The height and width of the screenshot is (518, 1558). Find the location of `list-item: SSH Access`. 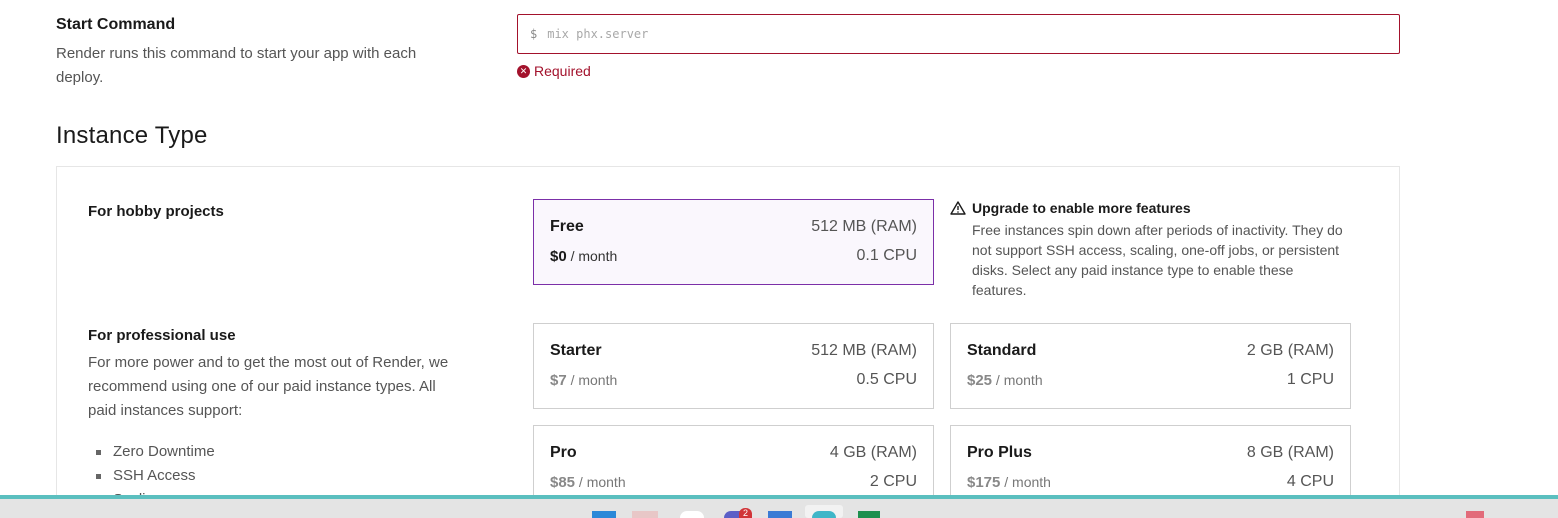

list-item: SSH Access is located at coordinates (155, 476).